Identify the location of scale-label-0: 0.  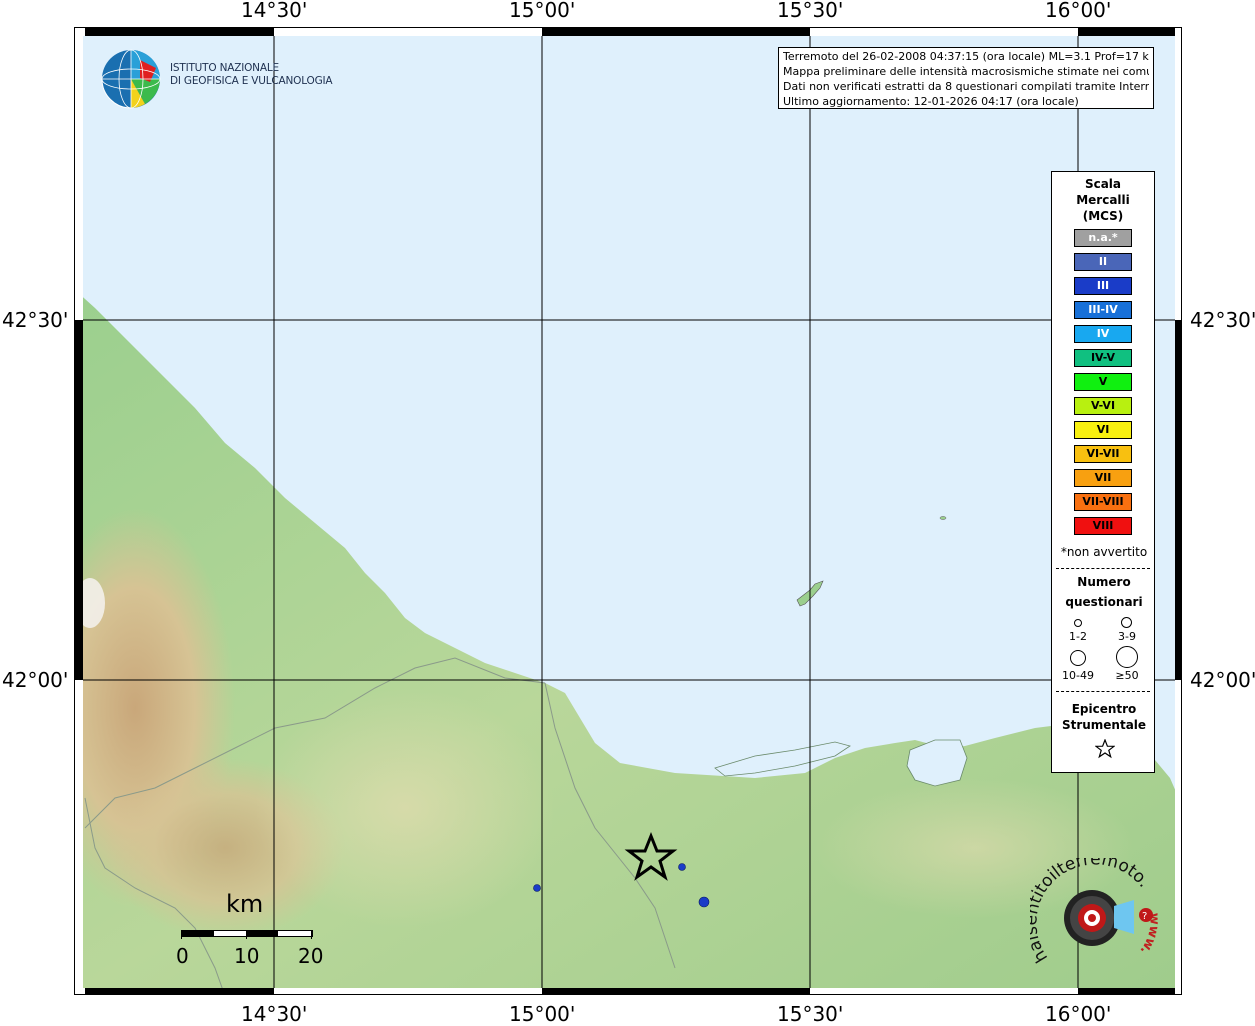
(182, 956).